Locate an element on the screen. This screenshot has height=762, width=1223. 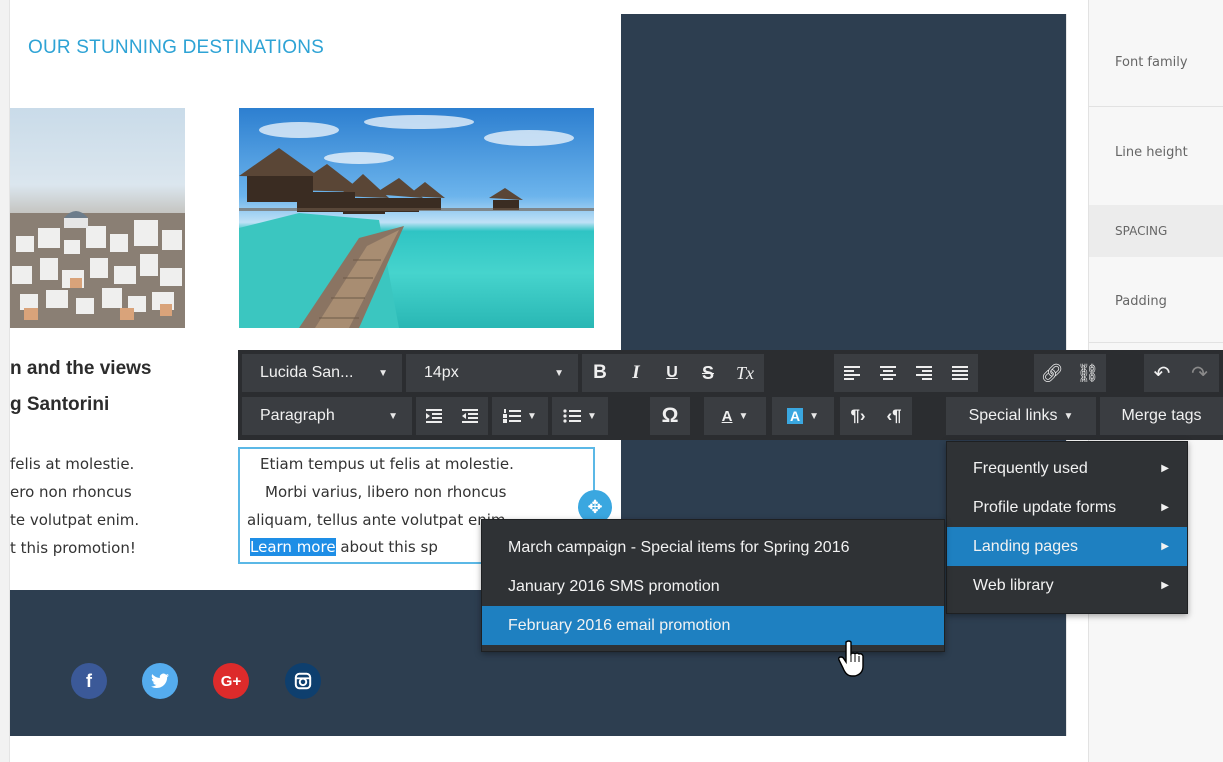
padding-label: Padding is located at coordinates (1156, 301).